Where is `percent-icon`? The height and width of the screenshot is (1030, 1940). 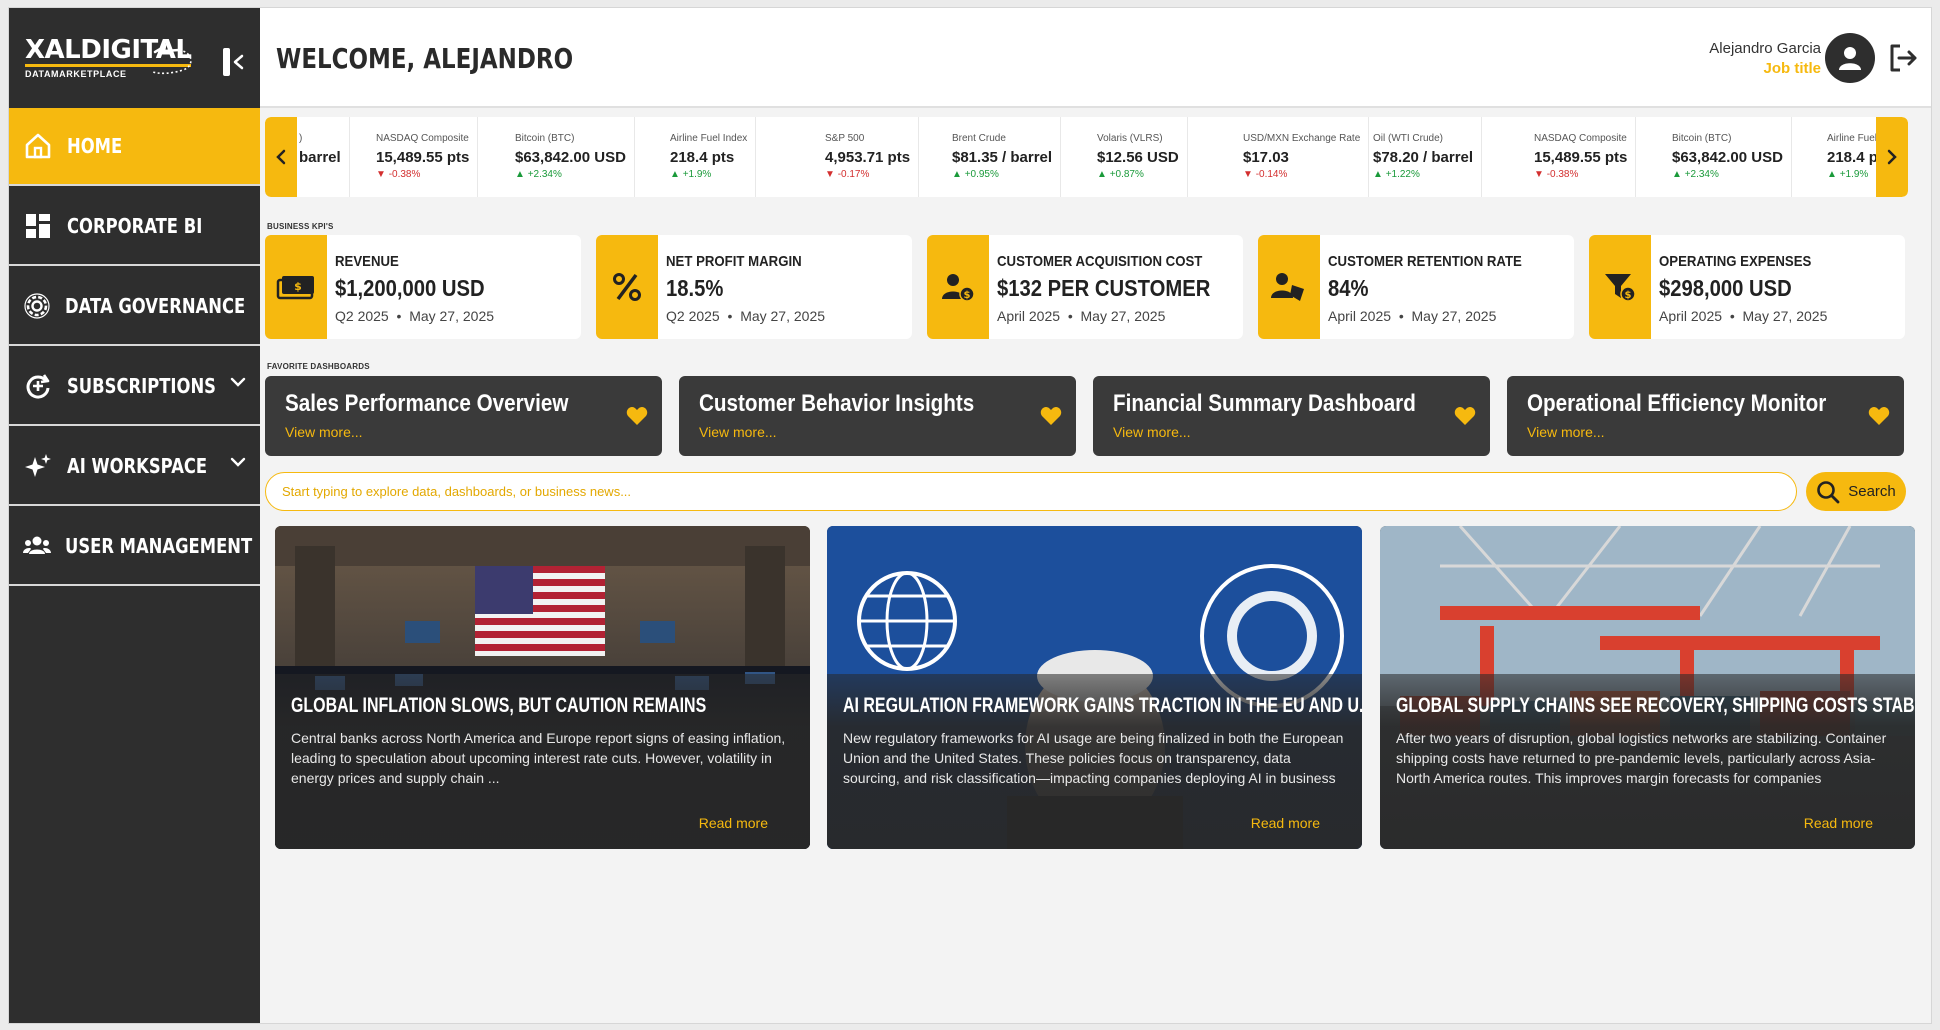 percent-icon is located at coordinates (627, 287).